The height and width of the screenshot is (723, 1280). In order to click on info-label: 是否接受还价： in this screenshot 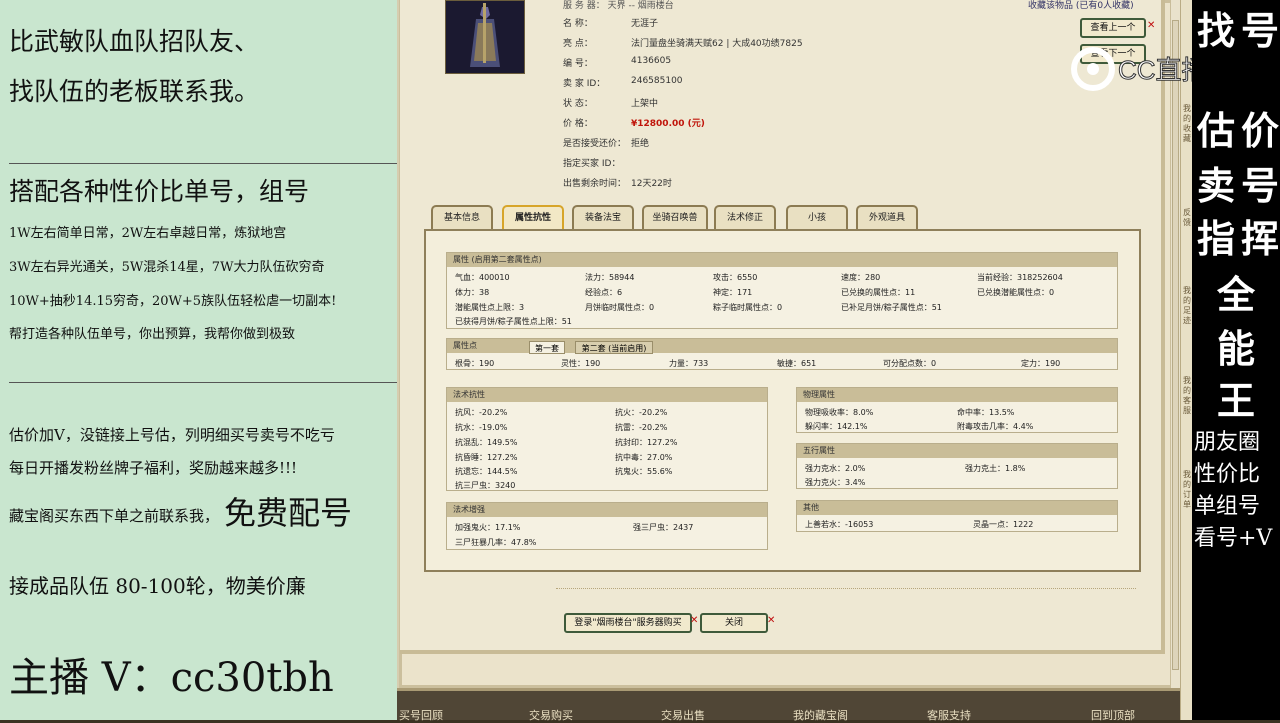, I will do `click(595, 144)`.